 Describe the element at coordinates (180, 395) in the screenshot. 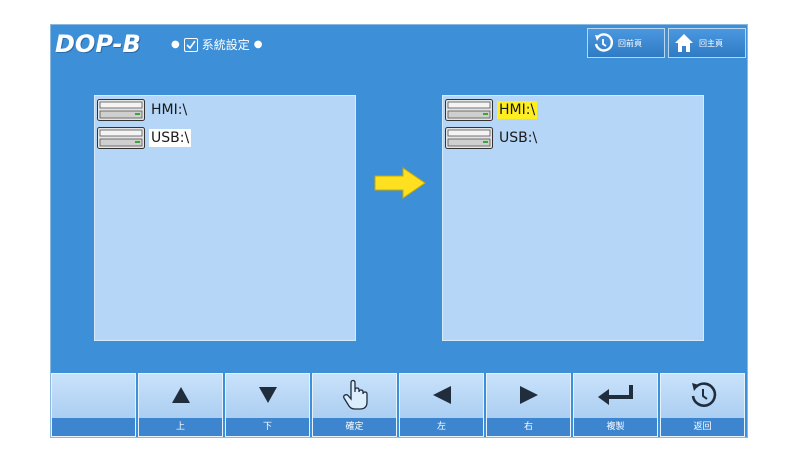

I see `up-triangle-icon` at that location.